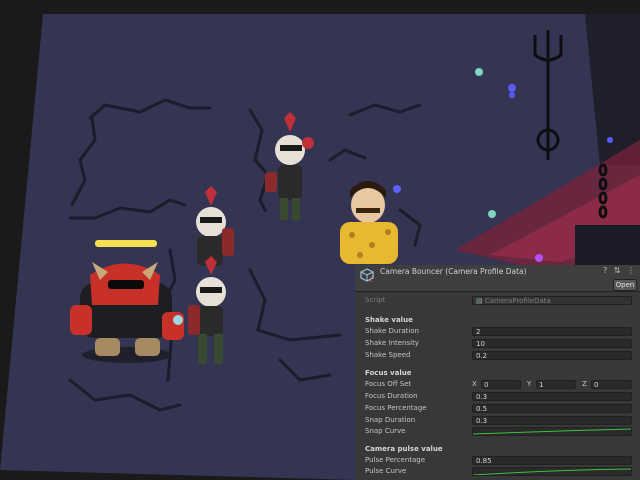 This screenshot has height=480, width=640. What do you see at coordinates (552, 300) in the screenshot?
I see `script-field: ▤ CameraProfileData` at bounding box center [552, 300].